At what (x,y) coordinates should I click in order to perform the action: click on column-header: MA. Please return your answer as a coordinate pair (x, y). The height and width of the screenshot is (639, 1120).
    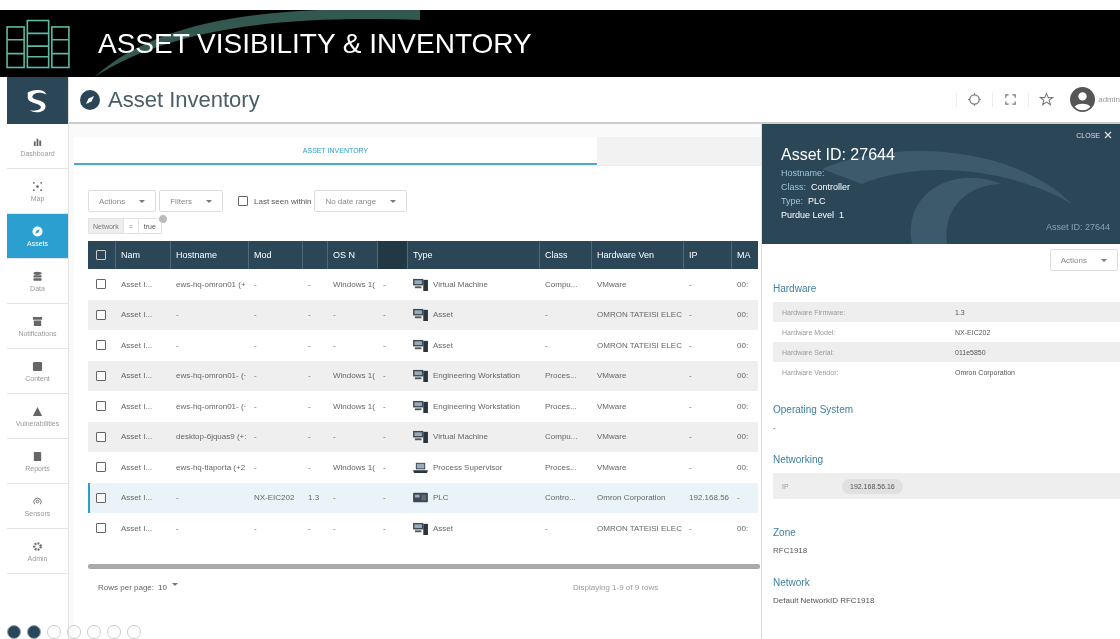
    Looking at the image, I should click on (744, 255).